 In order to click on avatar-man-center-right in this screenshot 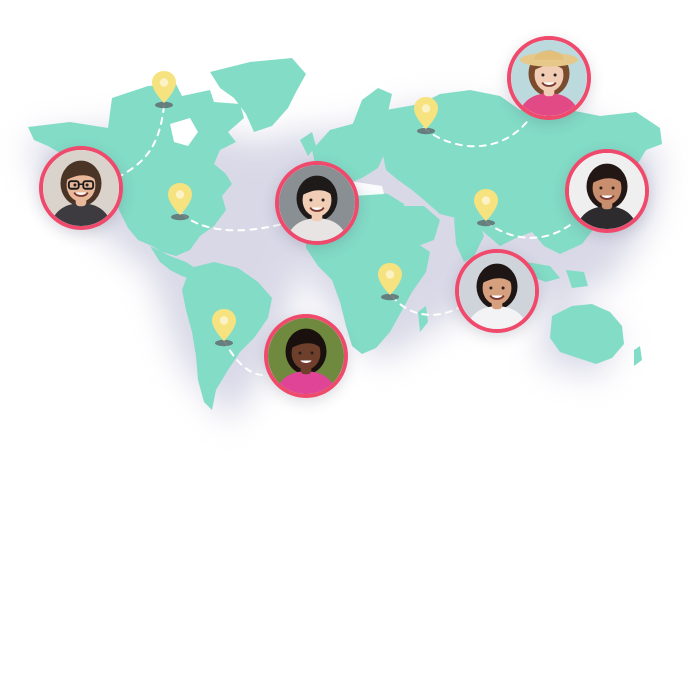, I will do `click(497, 291)`.